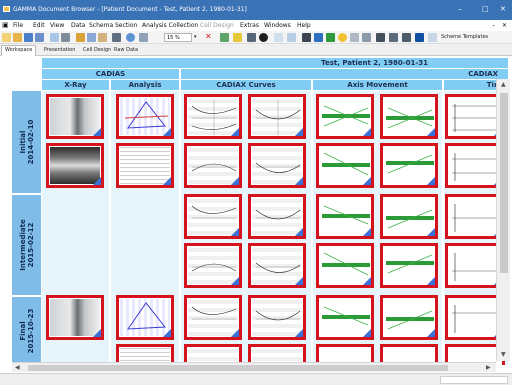  What do you see at coordinates (130, 37) in the screenshot?
I see `help-icon` at bounding box center [130, 37].